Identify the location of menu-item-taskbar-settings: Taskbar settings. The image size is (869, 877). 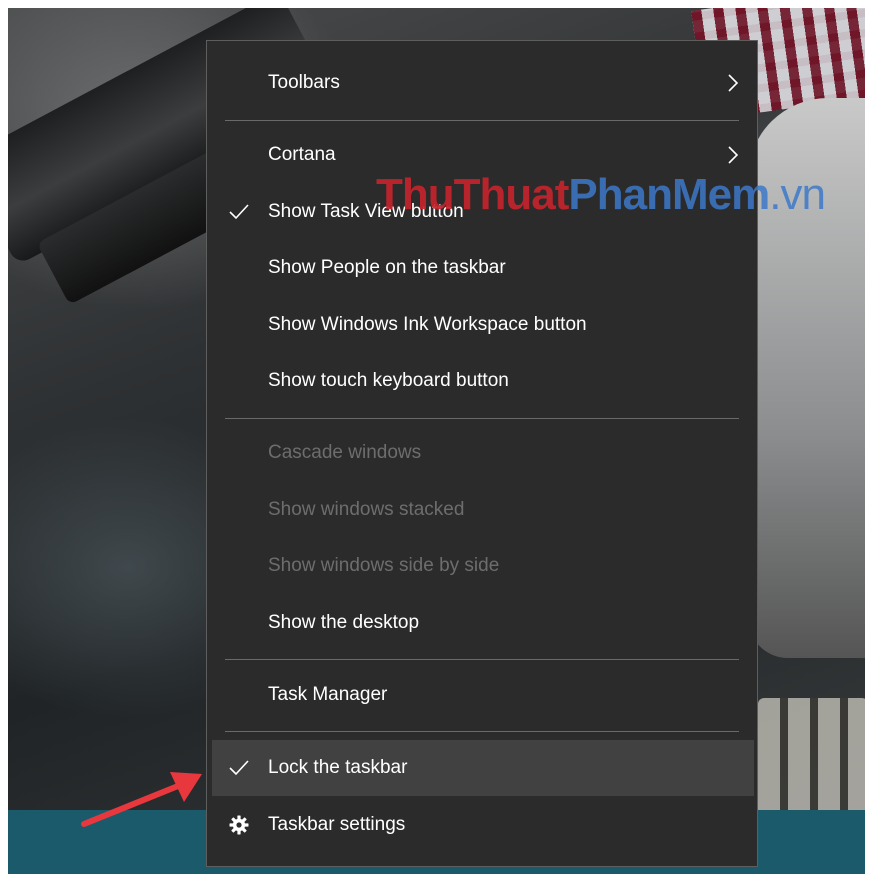
(482, 825).